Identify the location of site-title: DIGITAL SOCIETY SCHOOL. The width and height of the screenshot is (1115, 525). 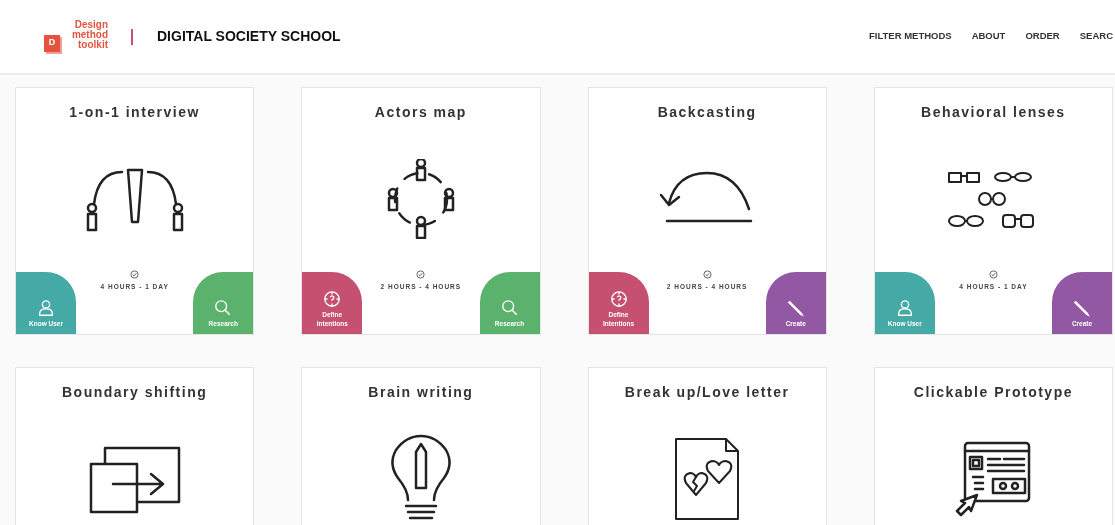
(249, 36).